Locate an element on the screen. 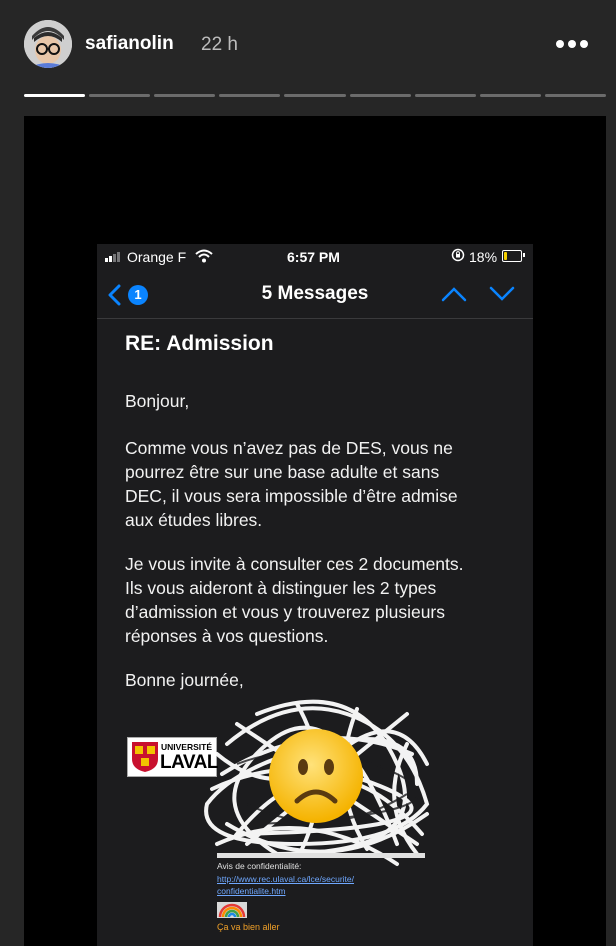 This screenshot has height=946, width=616. text-line: réponses à vos questions. is located at coordinates (227, 636).